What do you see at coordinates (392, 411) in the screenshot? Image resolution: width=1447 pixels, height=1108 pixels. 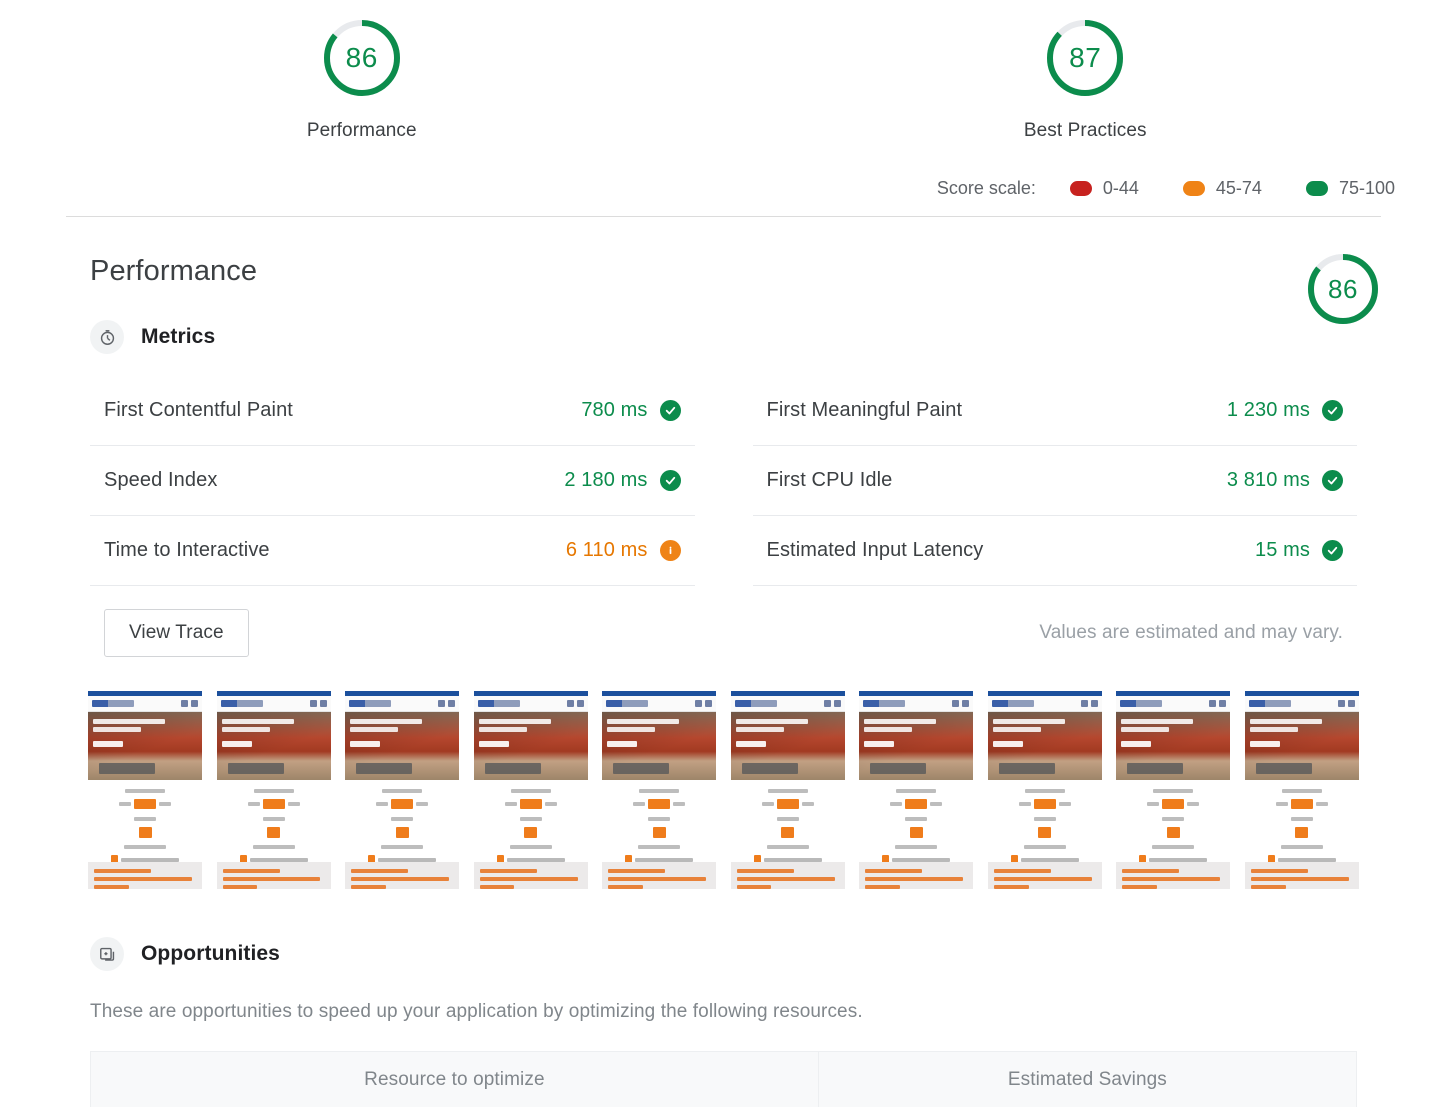 I see `metric-row: First Contentful Paint 780 ms` at bounding box center [392, 411].